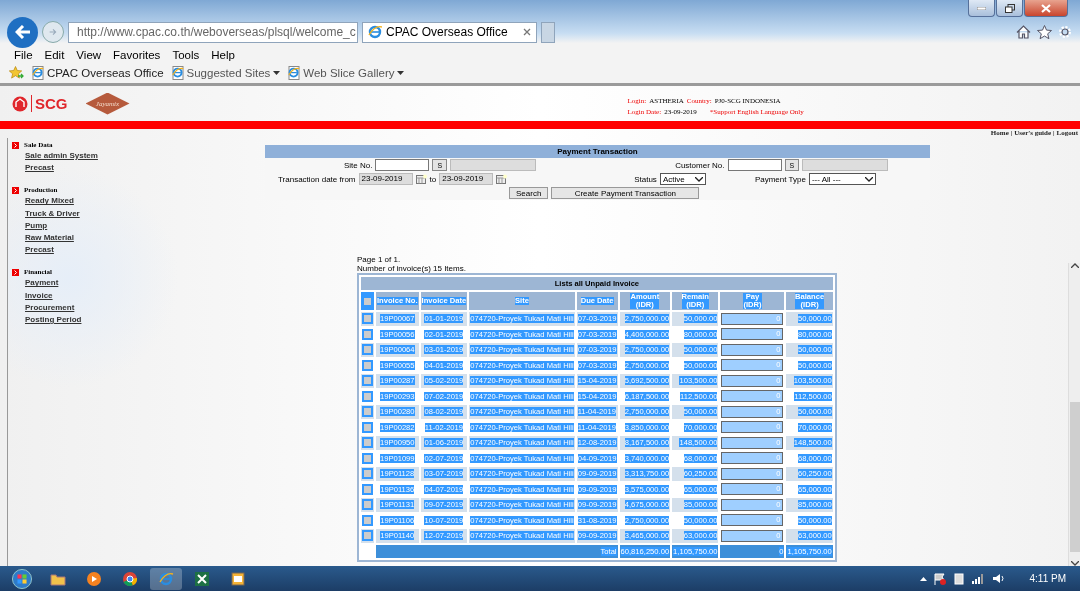  Describe the element at coordinates (147, 213) in the screenshot. I see `sidebar-link: Truck & Driver` at that location.